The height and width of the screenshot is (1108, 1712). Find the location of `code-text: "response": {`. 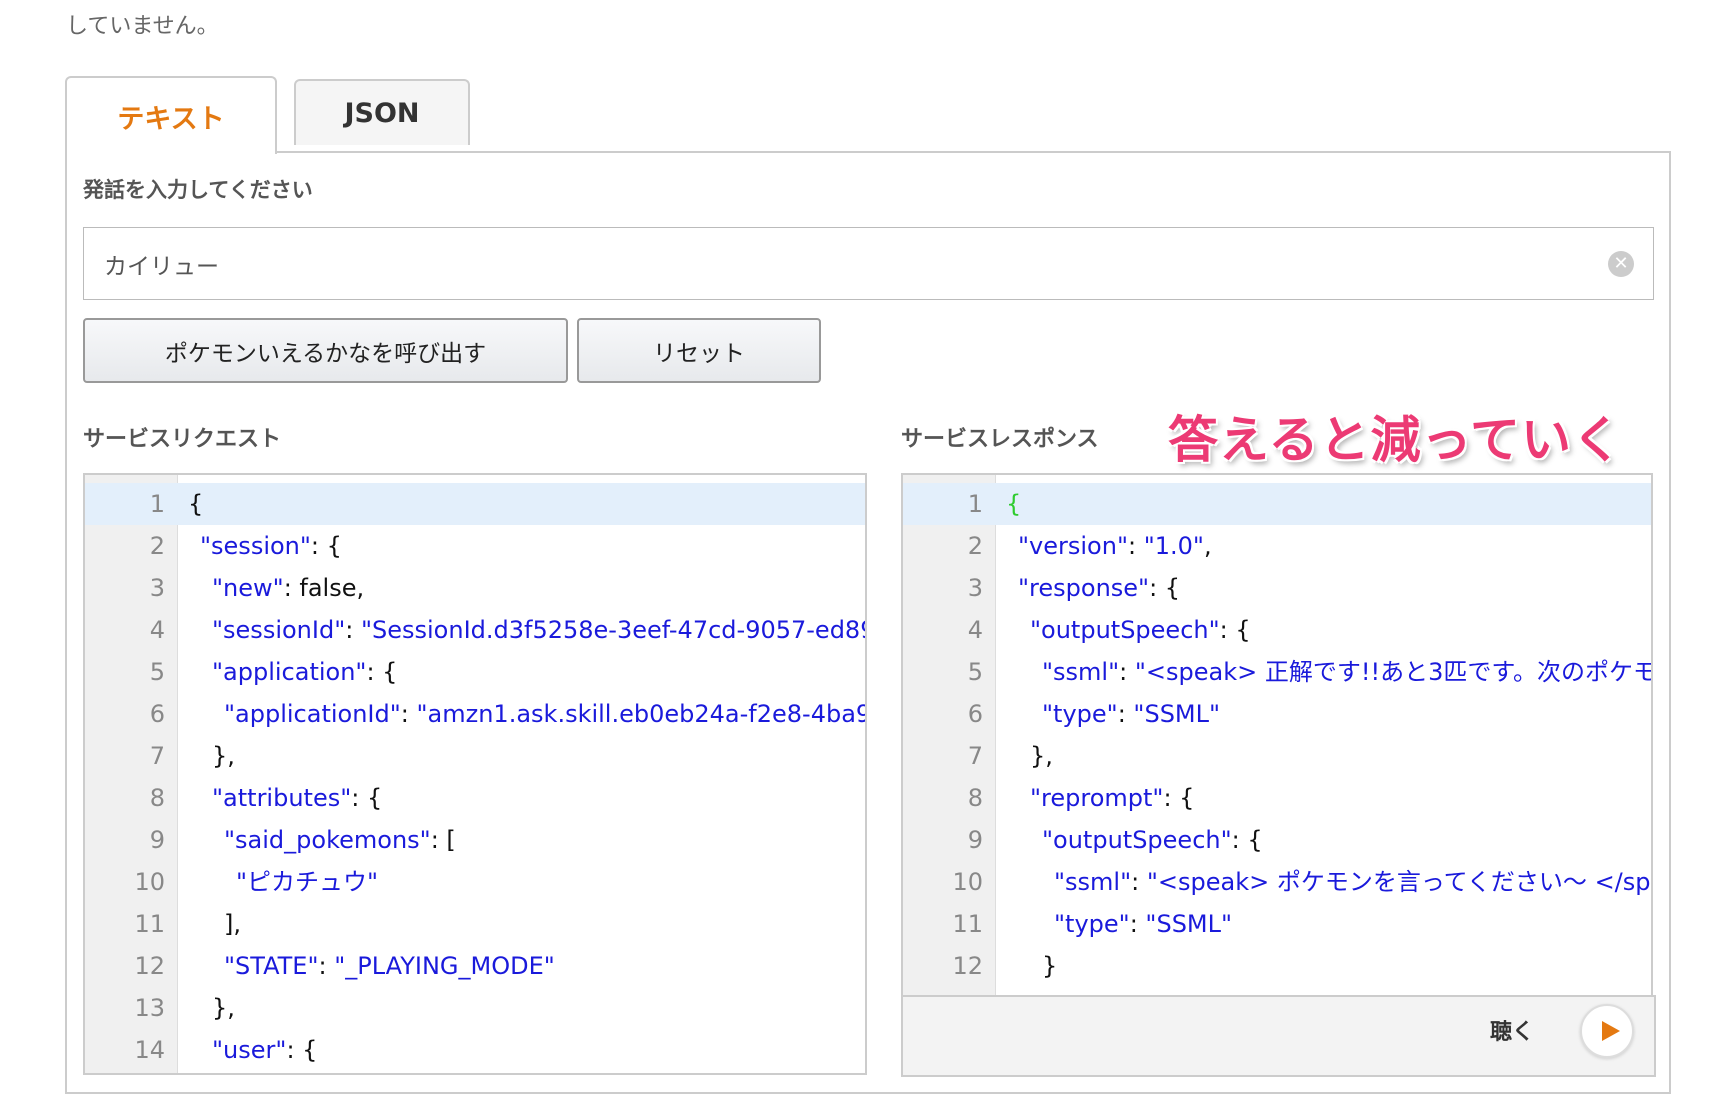

code-text: "response": { is located at coordinates (1093, 588).